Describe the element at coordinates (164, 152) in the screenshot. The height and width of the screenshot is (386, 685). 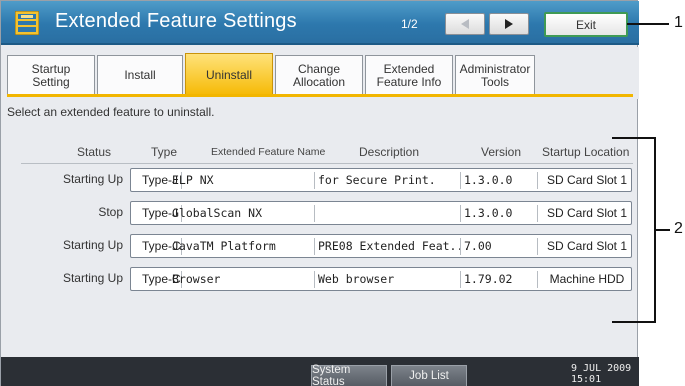
I see `header-type: Type` at that location.